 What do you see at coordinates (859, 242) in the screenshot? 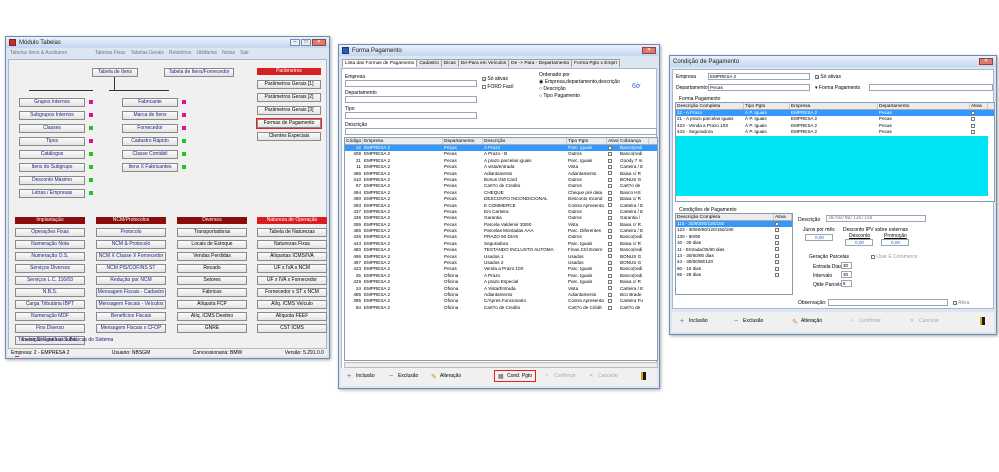
I see `desconto-input: 0,00` at bounding box center [859, 242].